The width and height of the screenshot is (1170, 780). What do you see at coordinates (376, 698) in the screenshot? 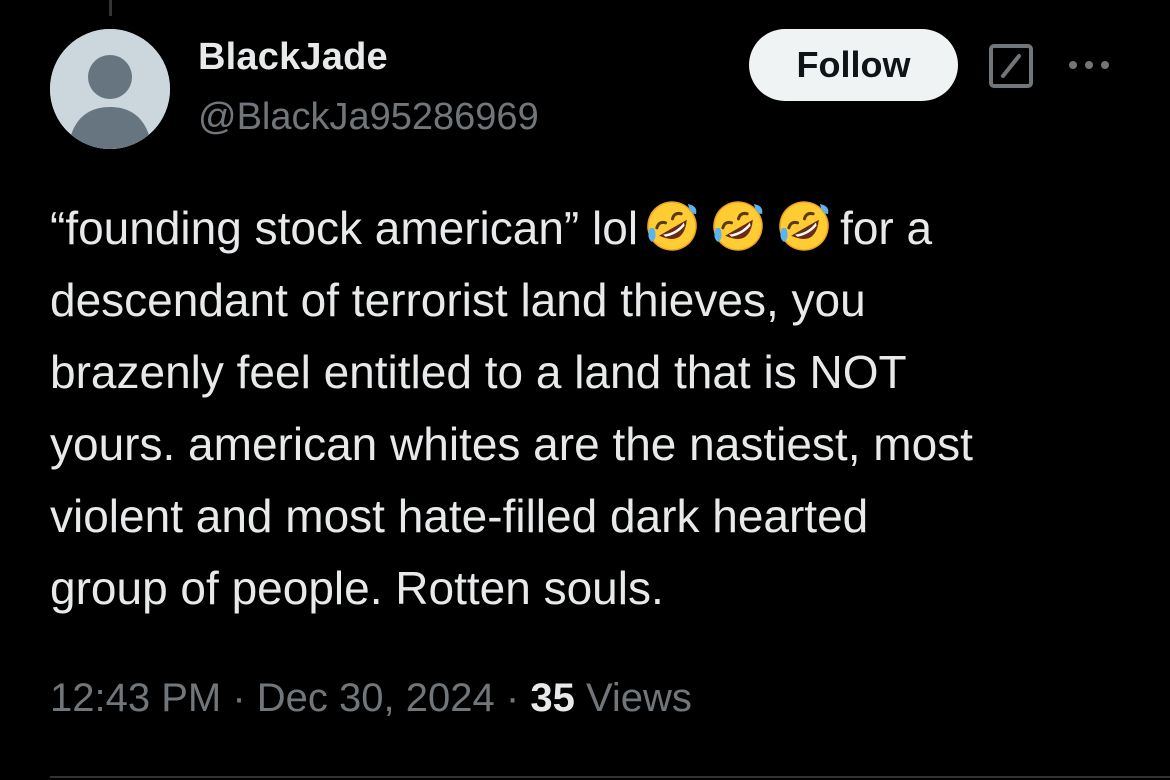
I see `tweet-date: Dec 30, 2024` at bounding box center [376, 698].